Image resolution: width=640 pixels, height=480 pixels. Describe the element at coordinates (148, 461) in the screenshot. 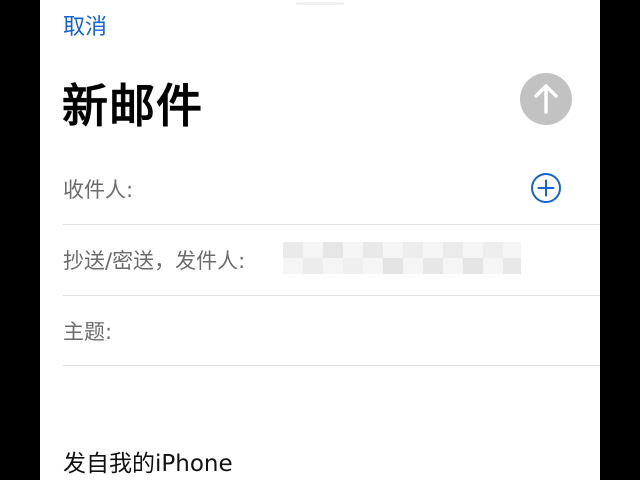

I see `body-signature: 发自我的iPhone` at that location.